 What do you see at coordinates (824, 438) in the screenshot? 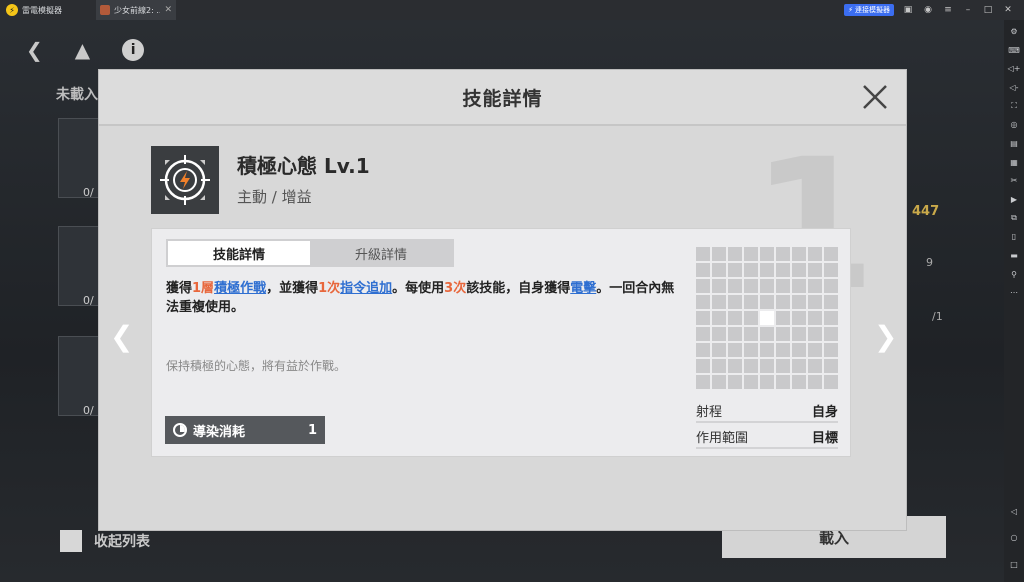
I see `area-value: 目標` at bounding box center [824, 438].